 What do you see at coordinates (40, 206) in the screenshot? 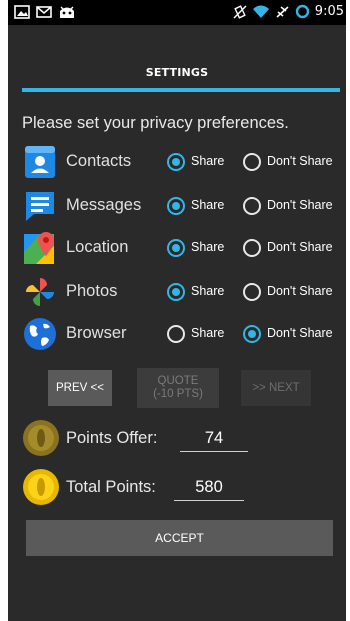
I see `messages-icon` at bounding box center [40, 206].